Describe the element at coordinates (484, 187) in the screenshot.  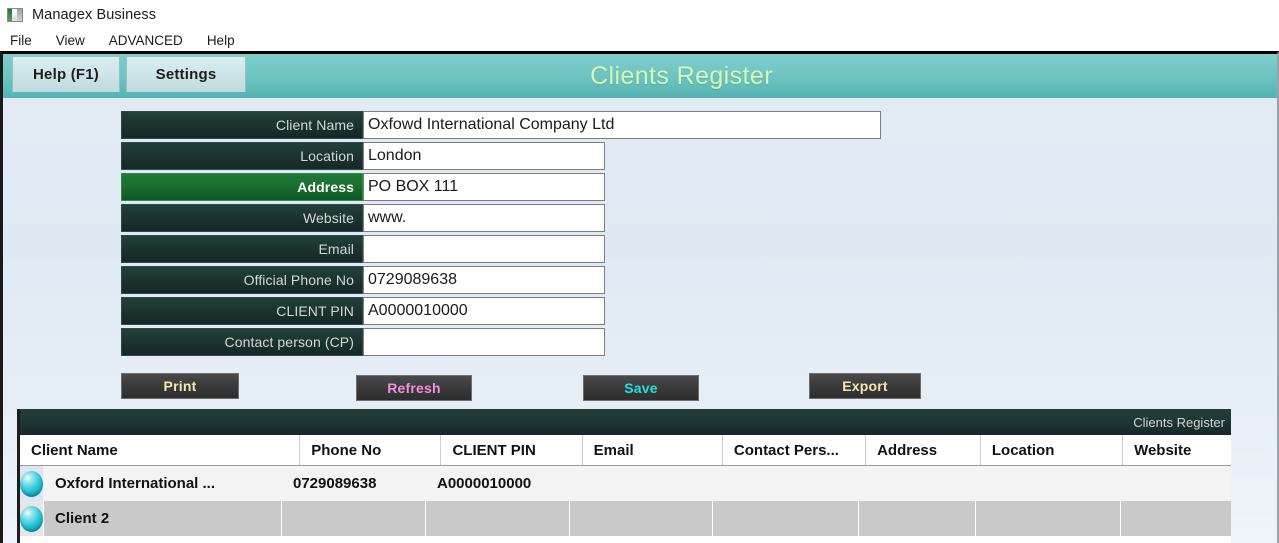
I see `input-address` at that location.